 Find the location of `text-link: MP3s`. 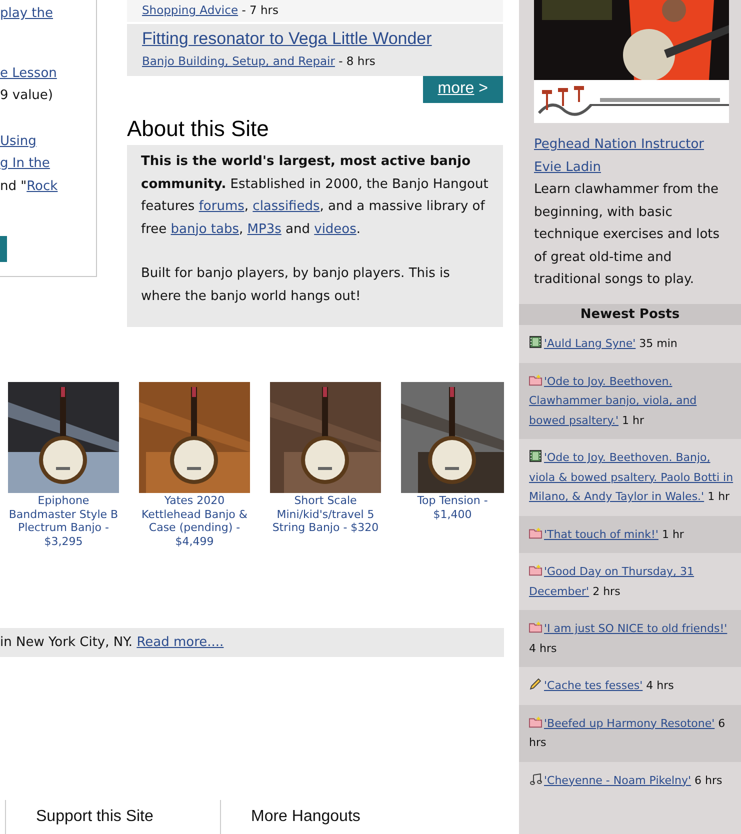

text-link: MP3s is located at coordinates (264, 229).